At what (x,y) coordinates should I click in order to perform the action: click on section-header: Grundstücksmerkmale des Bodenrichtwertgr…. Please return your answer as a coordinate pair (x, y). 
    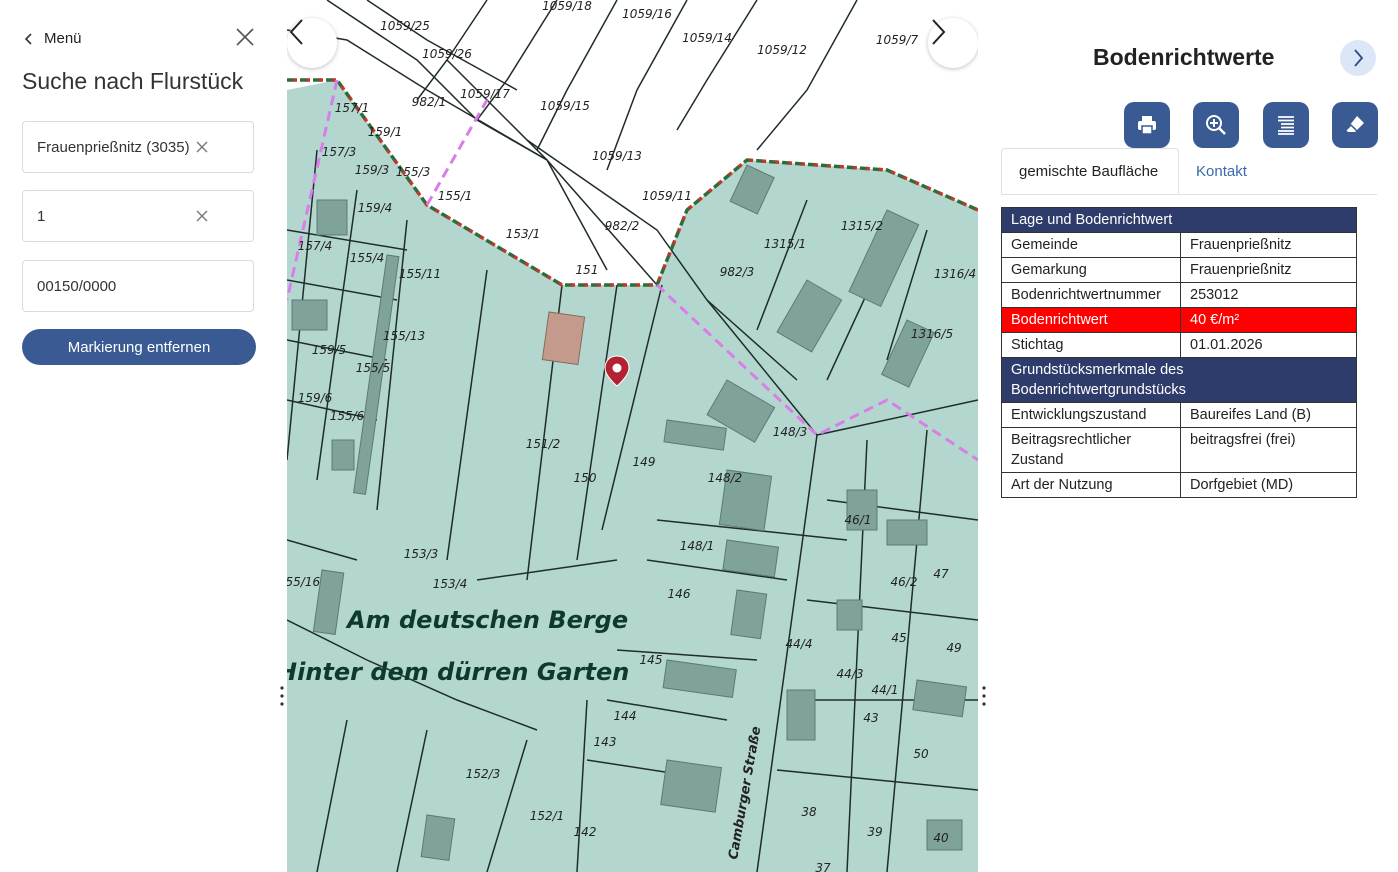
    Looking at the image, I should click on (1179, 380).